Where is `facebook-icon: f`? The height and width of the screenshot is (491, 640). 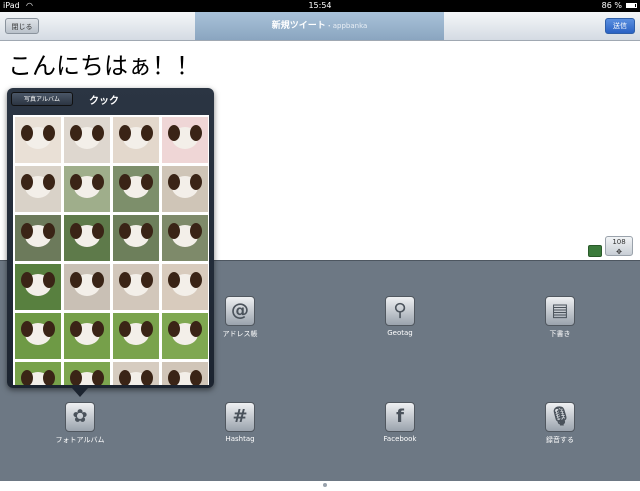 facebook-icon: f is located at coordinates (400, 417).